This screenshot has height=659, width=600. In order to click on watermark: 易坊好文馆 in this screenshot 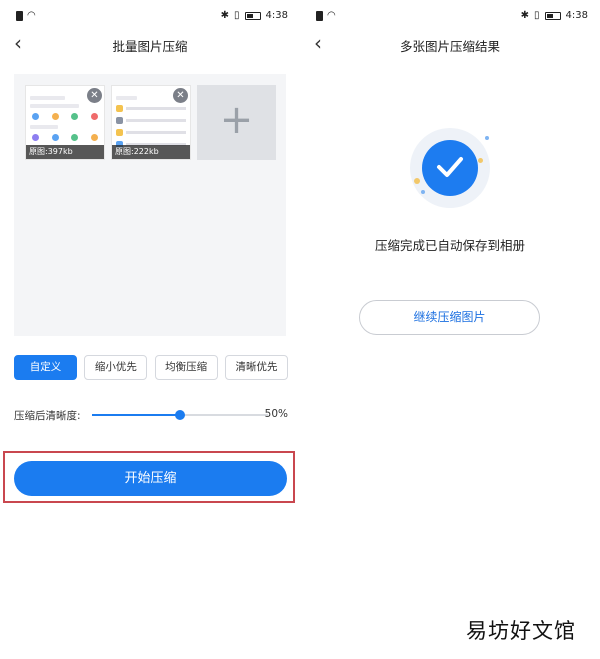, I will do `click(521, 631)`.